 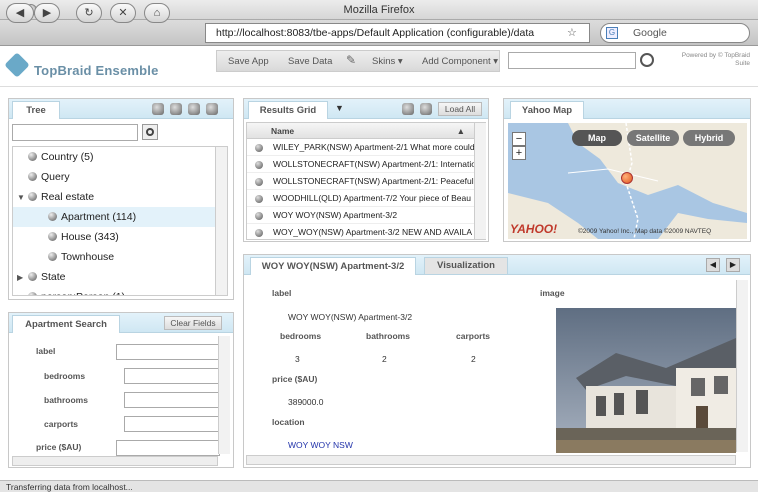 I want to click on tree-node: ▼ Real estate, so click(x=120, y=197).